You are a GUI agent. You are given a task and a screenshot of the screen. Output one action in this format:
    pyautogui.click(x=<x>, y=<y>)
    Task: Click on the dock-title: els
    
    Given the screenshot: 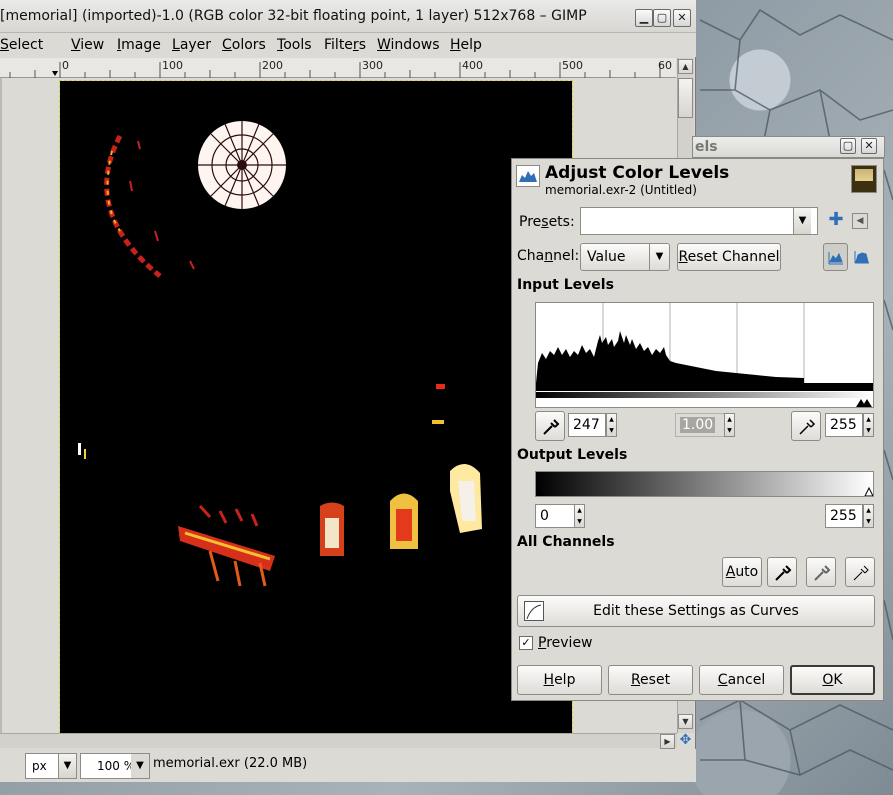 What is the action you would take?
    pyautogui.click(x=706, y=147)
    